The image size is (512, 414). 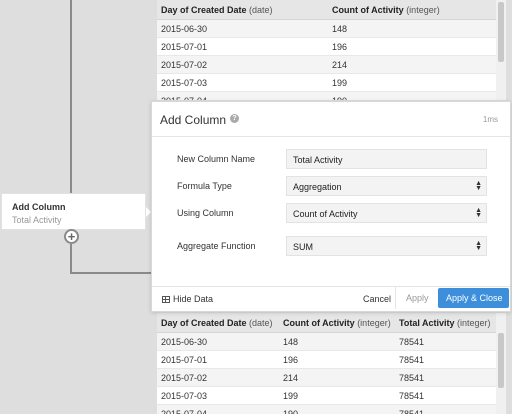 I want to click on aggregate-function-label: Aggregate Function, so click(x=216, y=246).